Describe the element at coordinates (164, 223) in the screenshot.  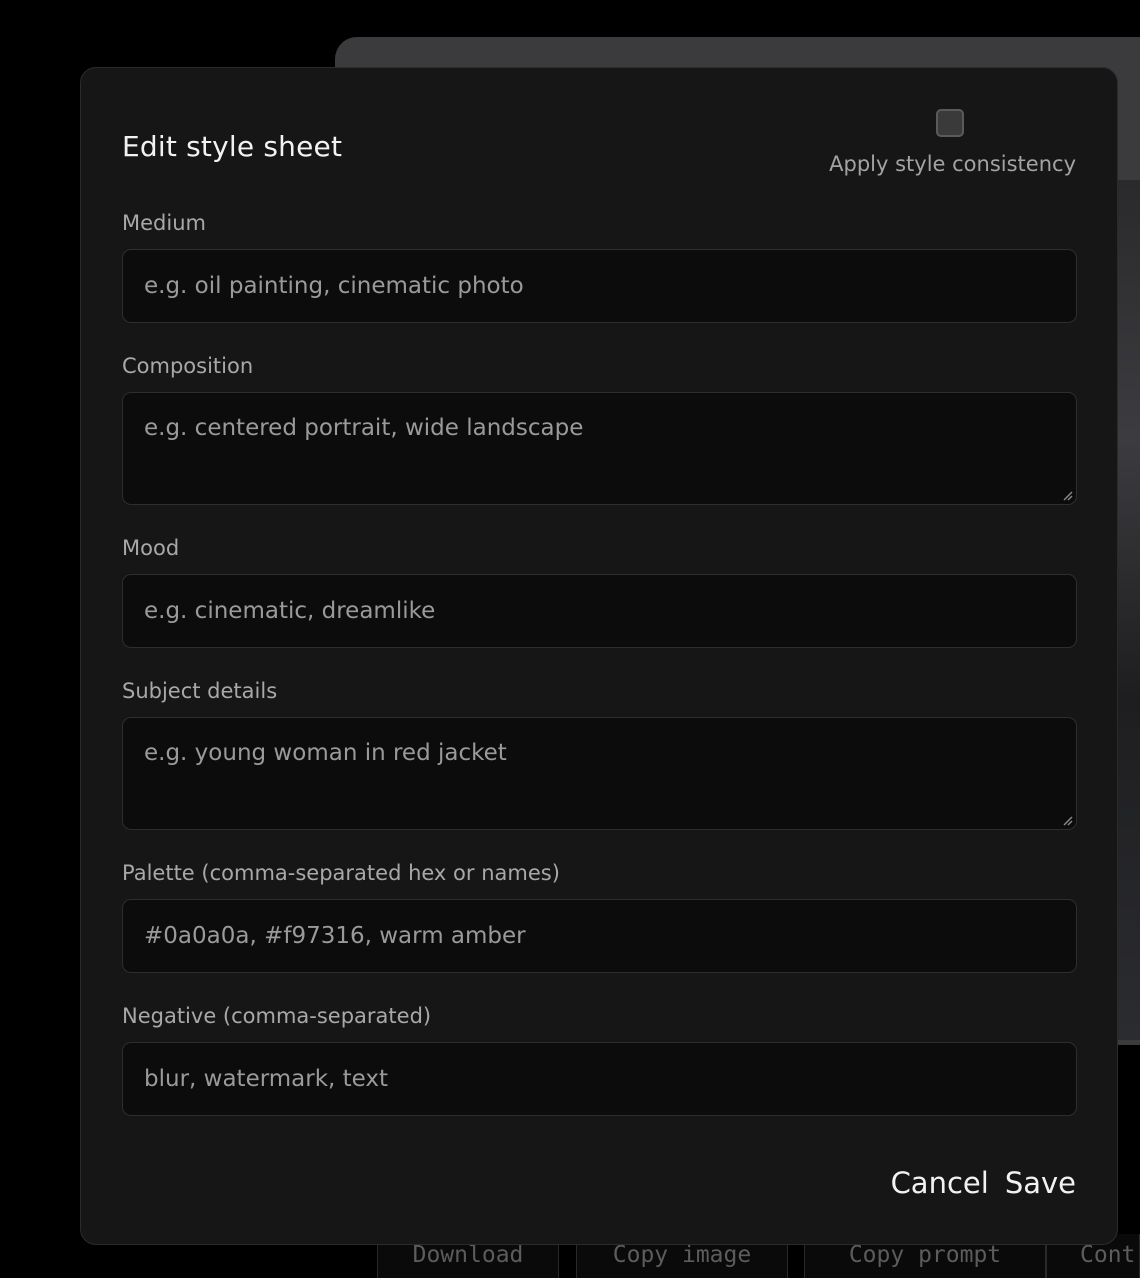
I see `medium-label: Medium` at that location.